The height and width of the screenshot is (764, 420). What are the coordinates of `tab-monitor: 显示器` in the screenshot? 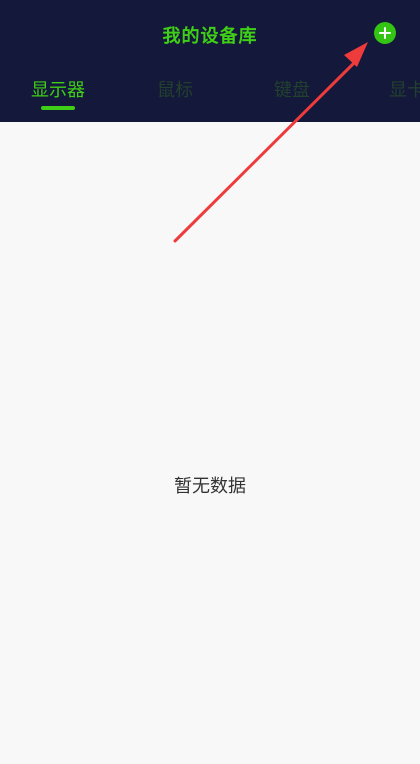 It's located at (58, 92).